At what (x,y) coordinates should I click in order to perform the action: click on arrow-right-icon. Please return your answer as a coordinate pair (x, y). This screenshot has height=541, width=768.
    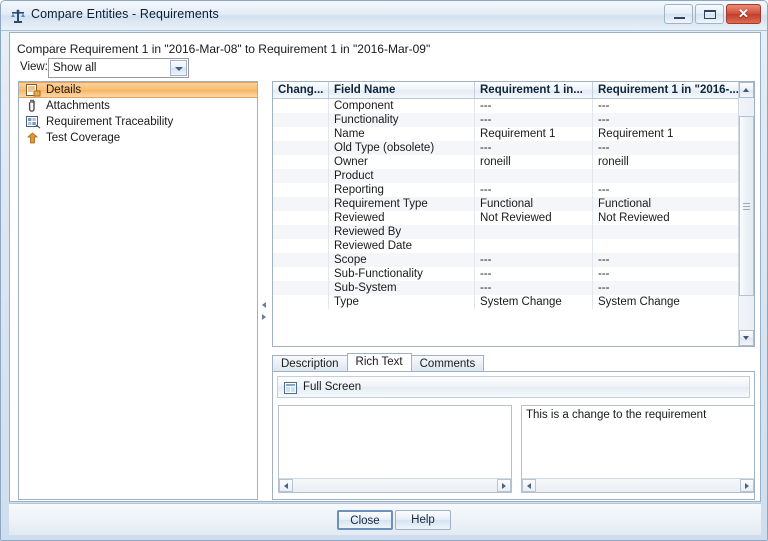
    Looking at the image, I should click on (504, 485).